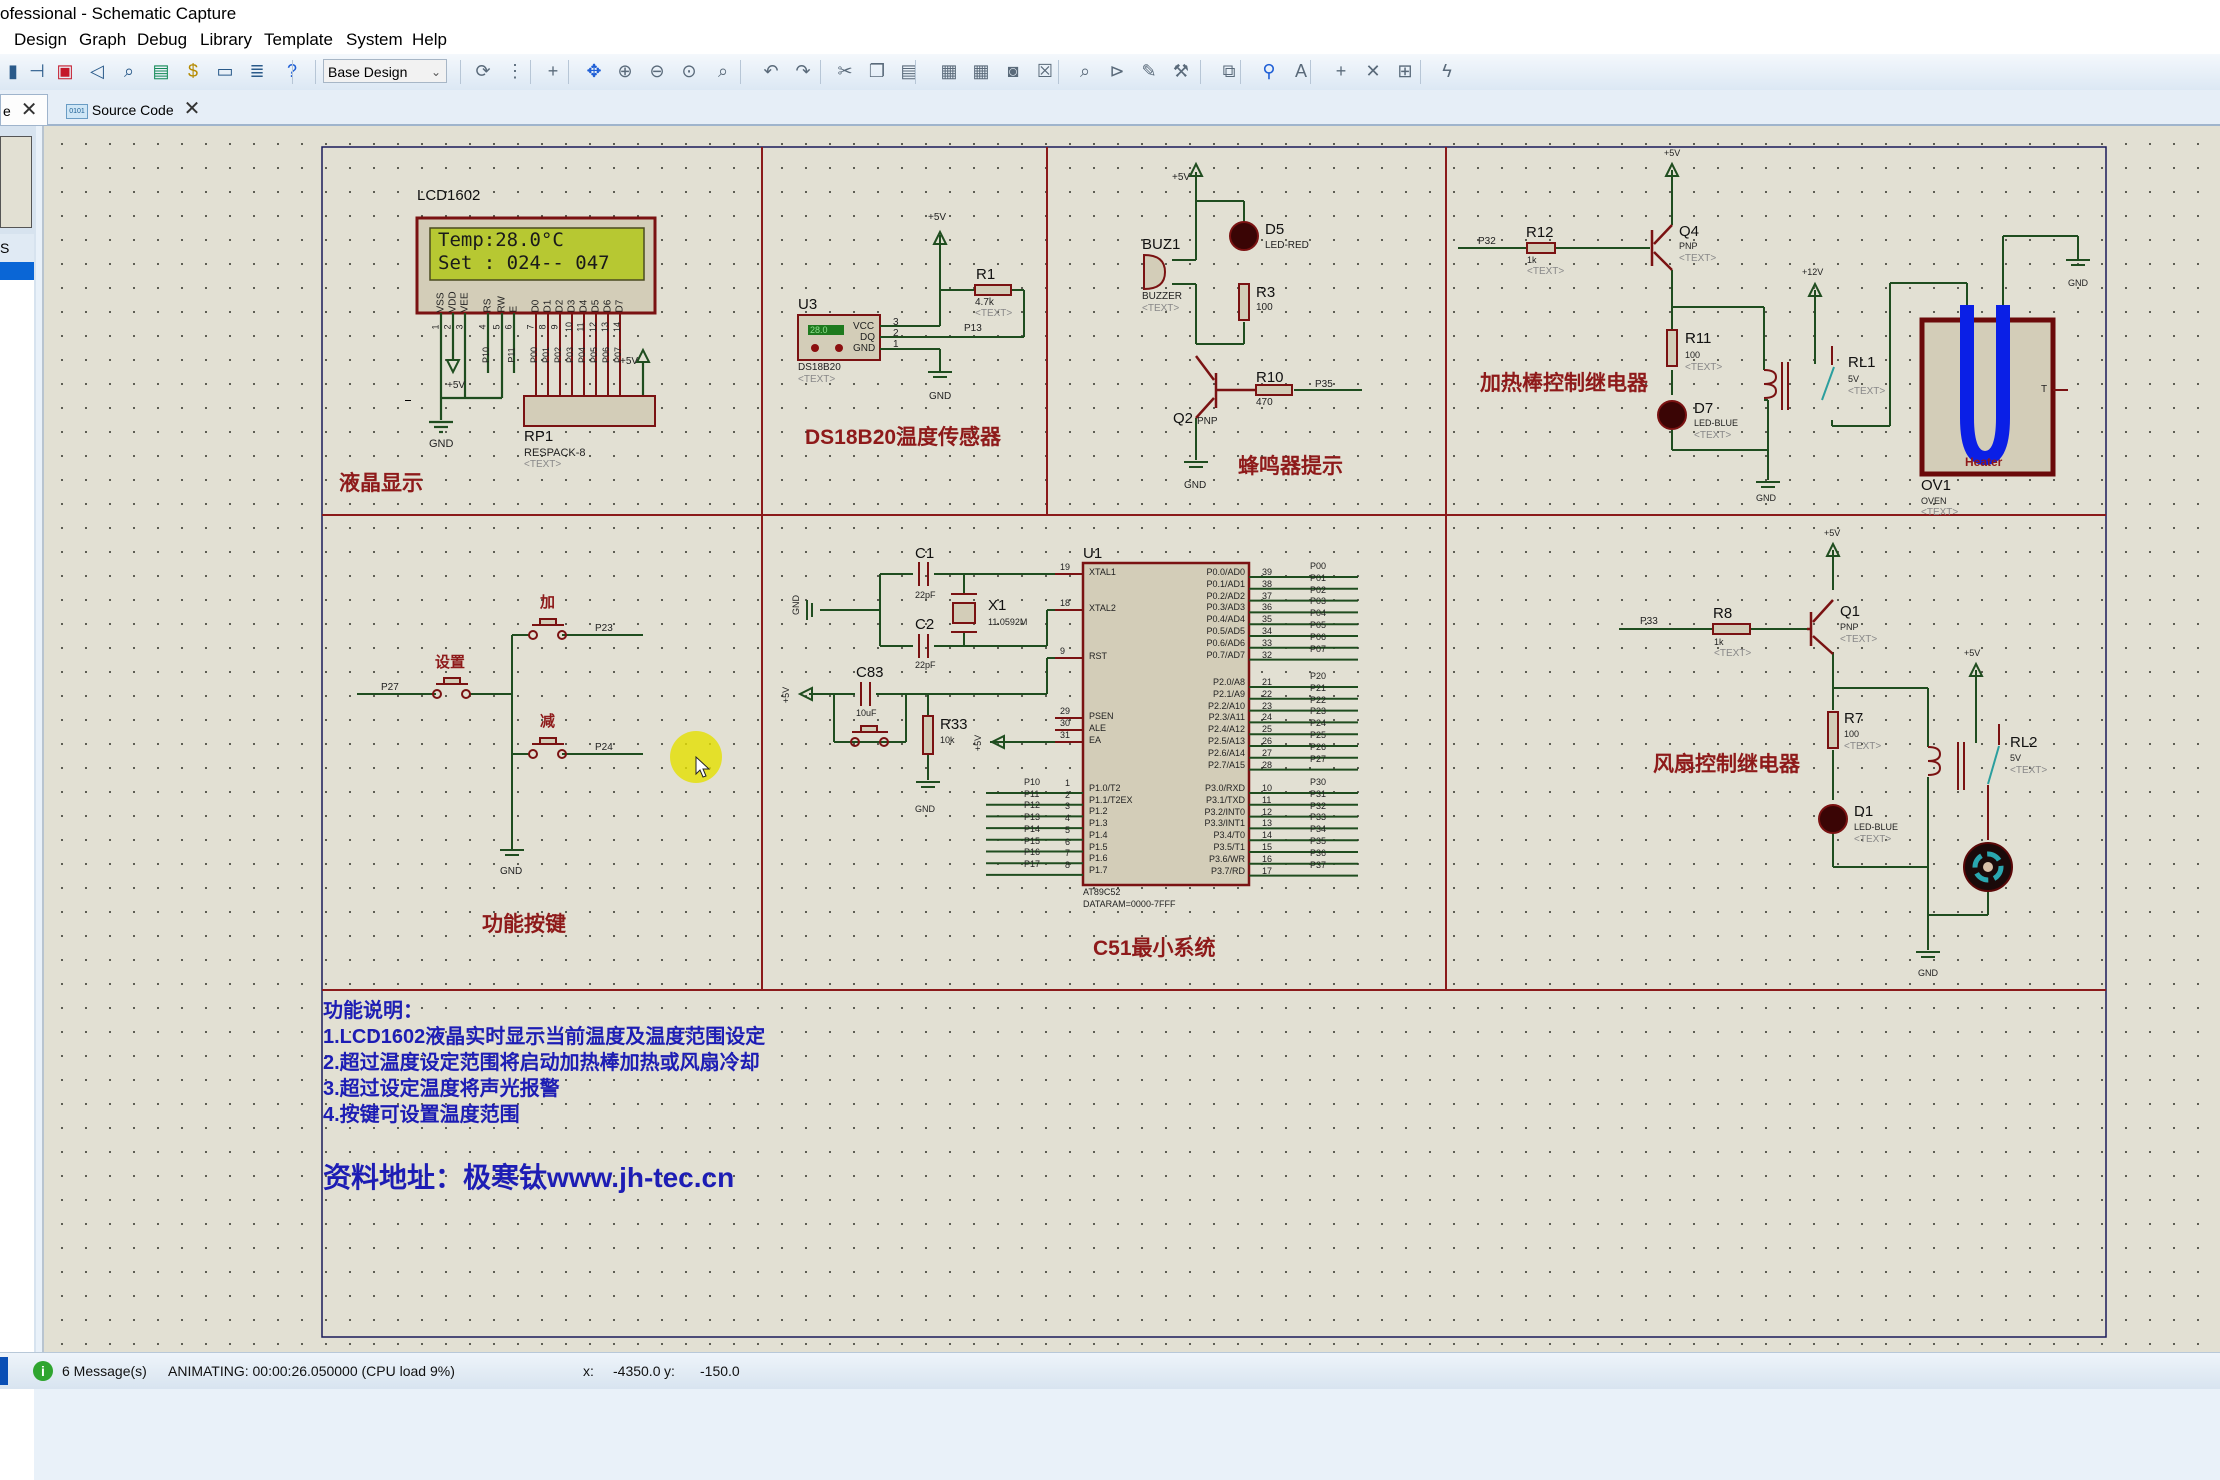  What do you see at coordinates (1098, 811) in the screenshot?
I see `u1-pin-p1: P1.2` at bounding box center [1098, 811].